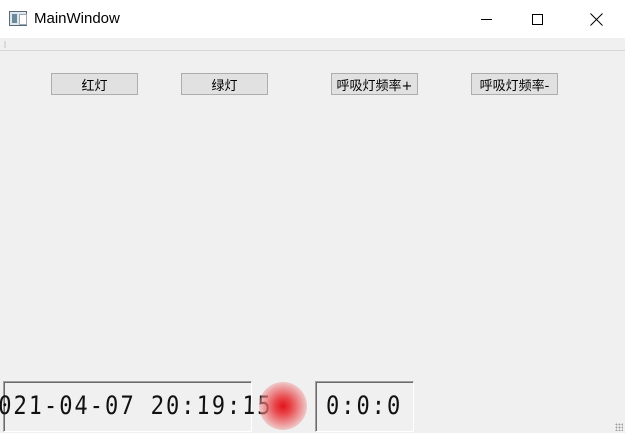 This screenshot has width=625, height=433. Describe the element at coordinates (283, 406) in the screenshot. I see `breathing-light-indicator` at that location.